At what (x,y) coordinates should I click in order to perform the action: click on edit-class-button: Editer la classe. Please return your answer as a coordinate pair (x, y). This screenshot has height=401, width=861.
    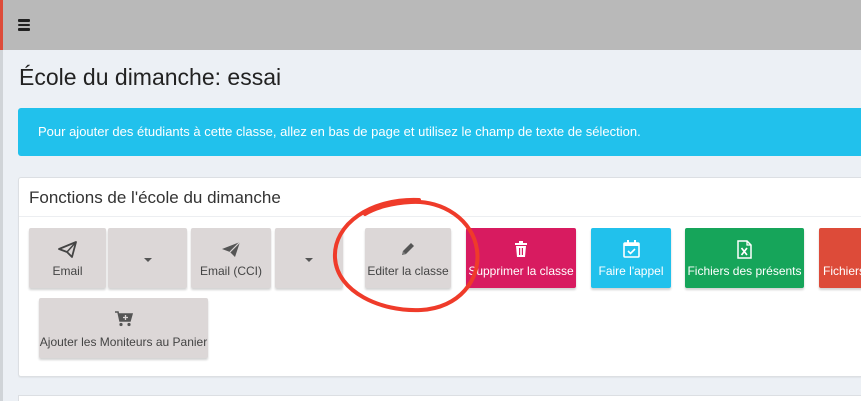
    Looking at the image, I should click on (408, 258).